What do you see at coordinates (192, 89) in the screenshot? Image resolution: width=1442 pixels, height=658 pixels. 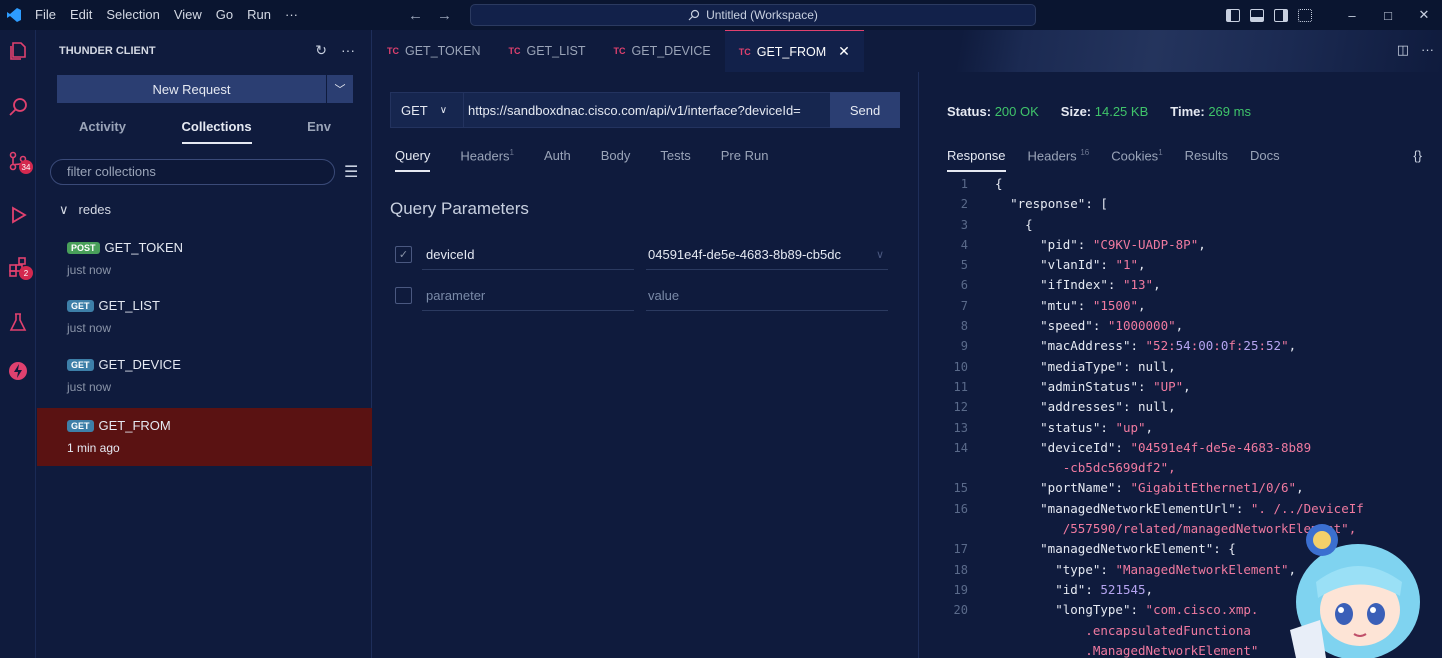 I see `new-request-button: New Request` at bounding box center [192, 89].